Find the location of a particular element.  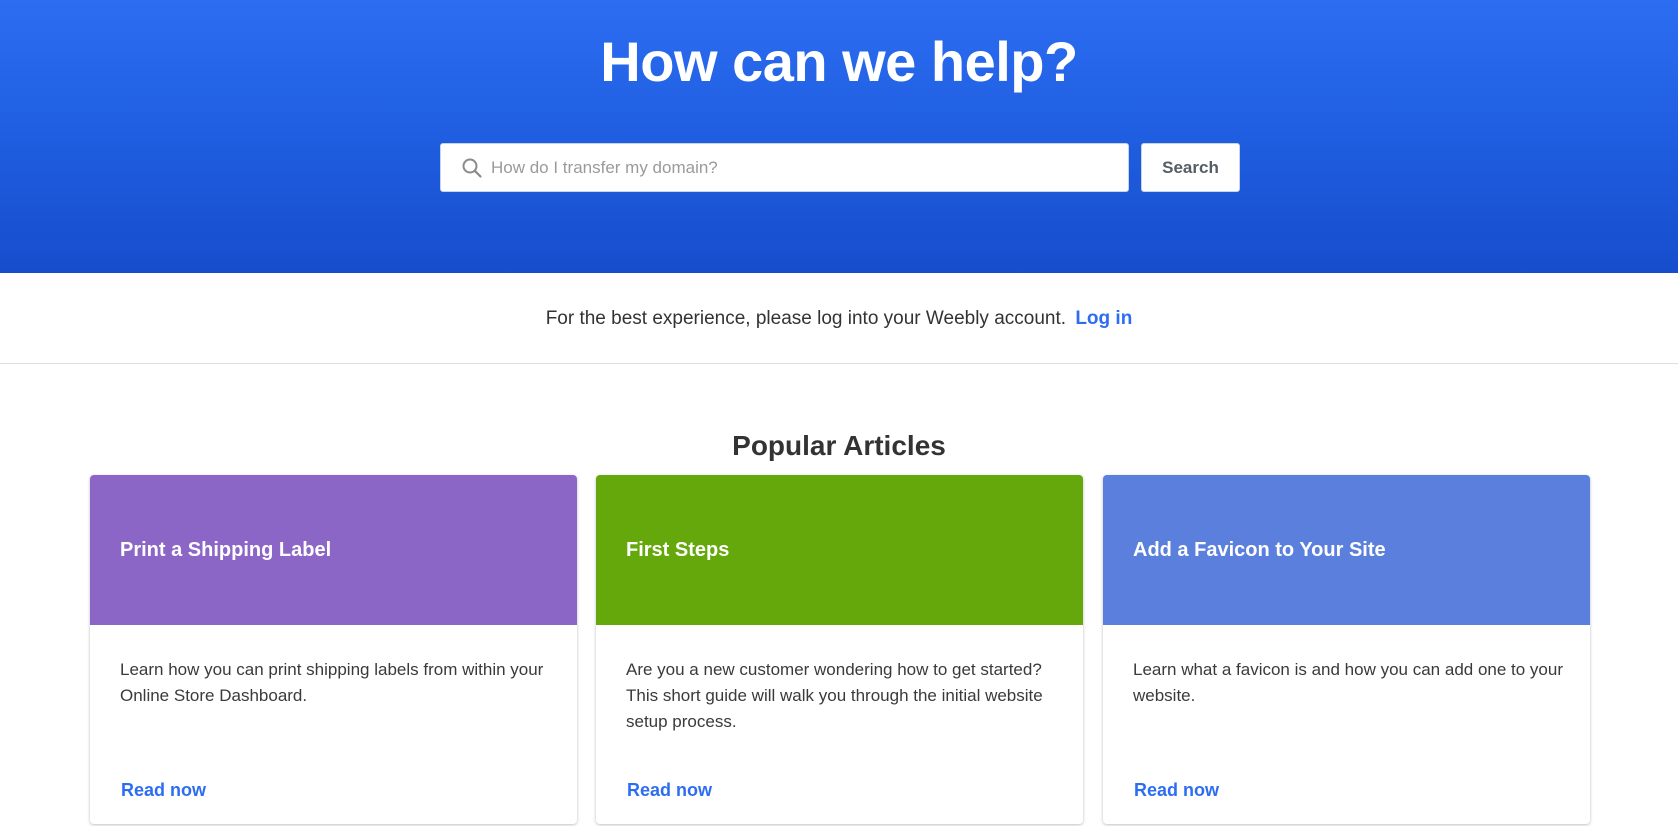

card-header: Print a Shipping Label is located at coordinates (333, 550).